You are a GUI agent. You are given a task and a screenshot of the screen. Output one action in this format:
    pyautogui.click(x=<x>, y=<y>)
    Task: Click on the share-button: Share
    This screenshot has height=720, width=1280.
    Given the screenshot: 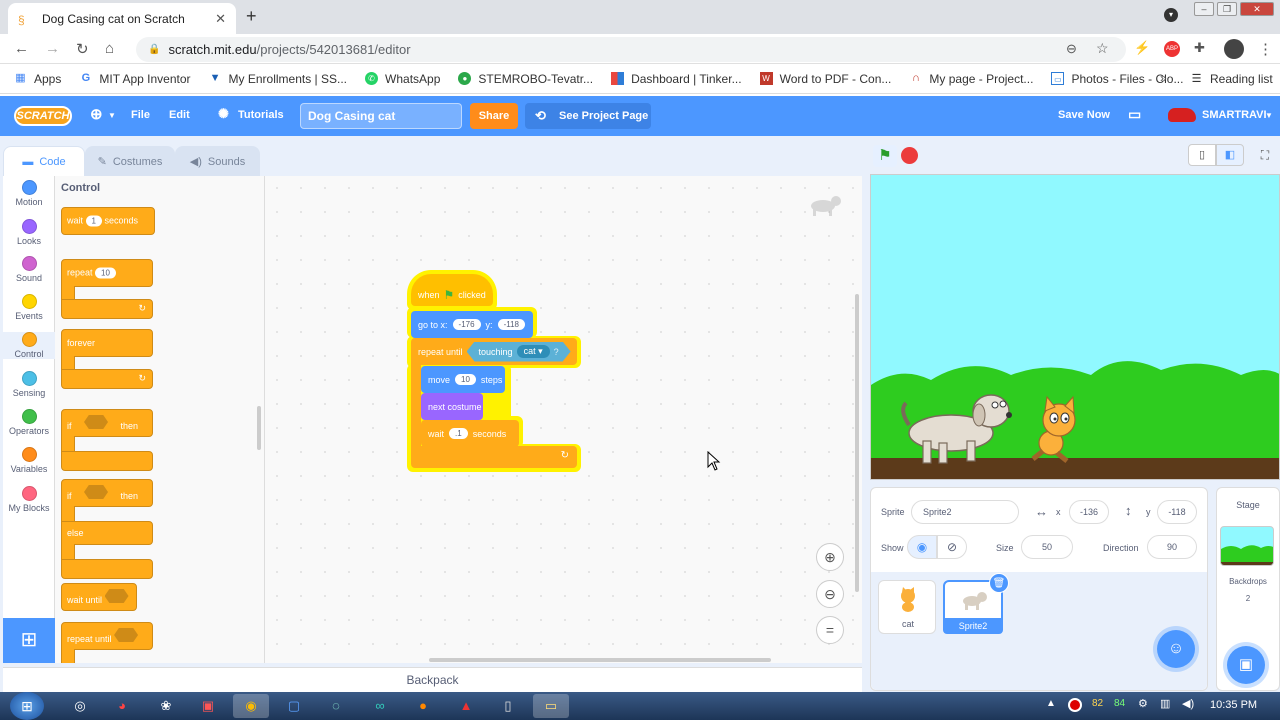 What is the action you would take?
    pyautogui.click(x=494, y=116)
    